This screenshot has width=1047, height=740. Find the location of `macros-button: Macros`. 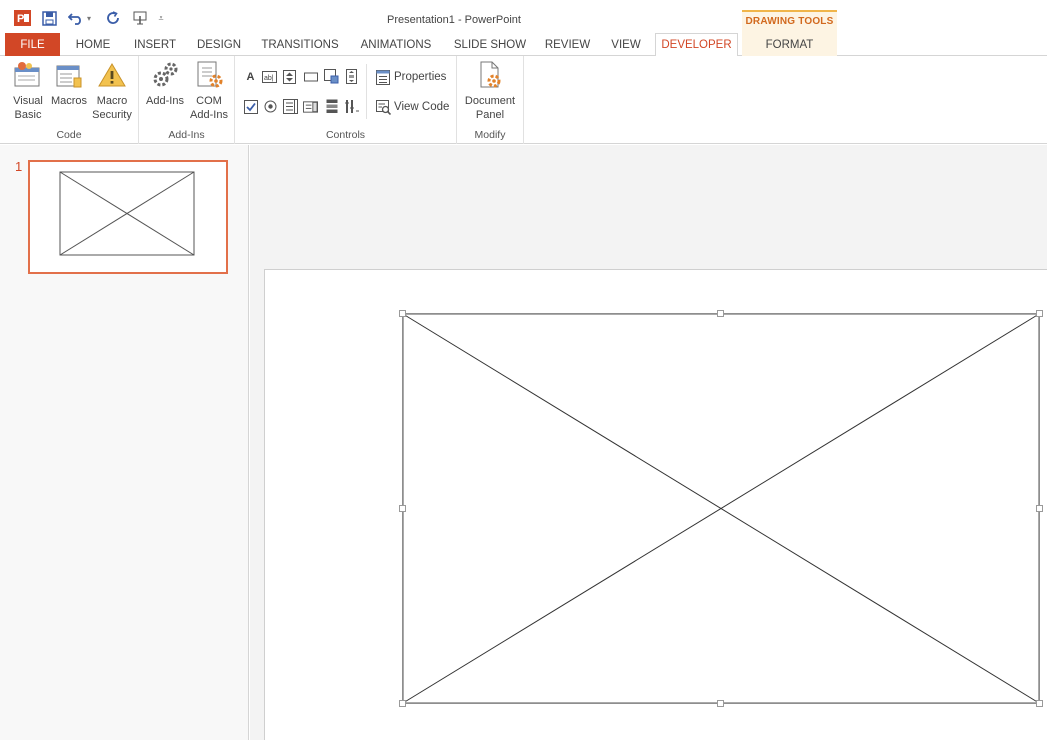

macros-button: Macros is located at coordinates (69, 84).